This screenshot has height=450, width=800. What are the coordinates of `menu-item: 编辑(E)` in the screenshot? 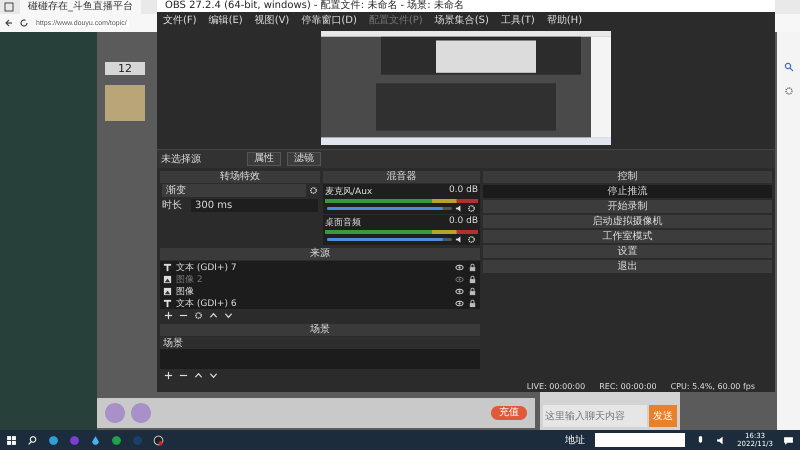 It's located at (225, 20).